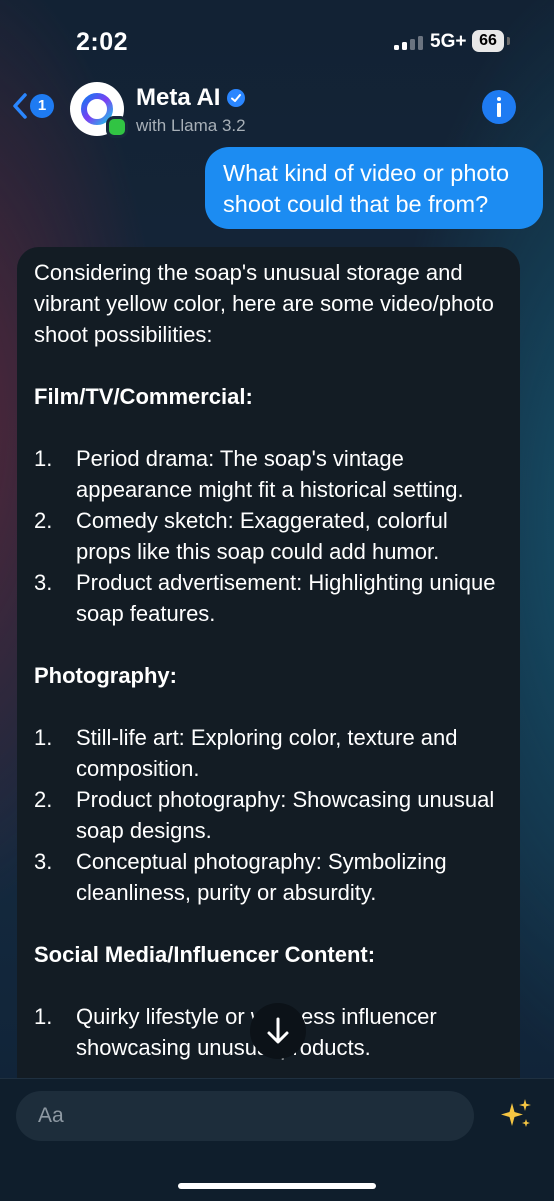 The width and height of the screenshot is (554, 1201). What do you see at coordinates (516, 1115) in the screenshot?
I see `sparkle-icon` at bounding box center [516, 1115].